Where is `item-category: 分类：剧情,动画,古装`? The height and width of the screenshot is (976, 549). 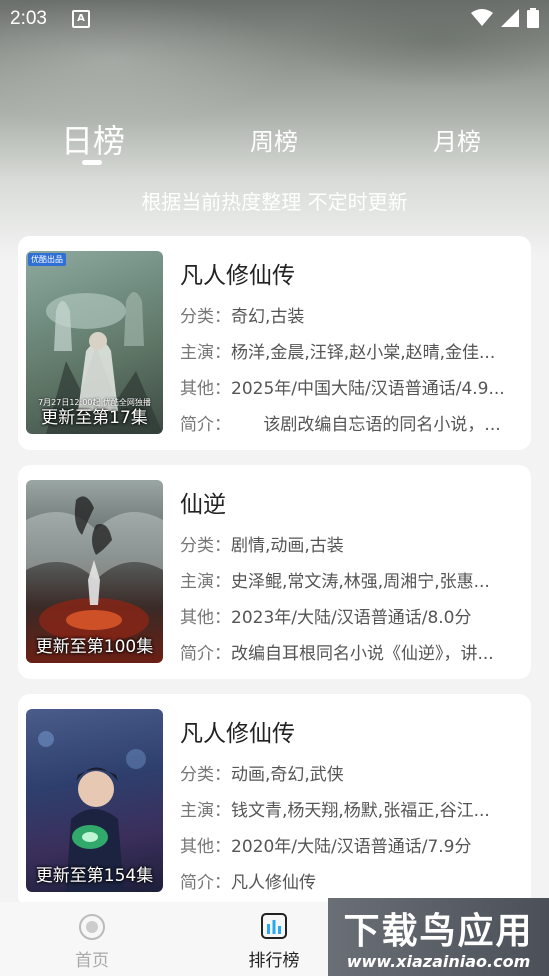
item-category: 分类：剧情,动画,古装 is located at coordinates (262, 546).